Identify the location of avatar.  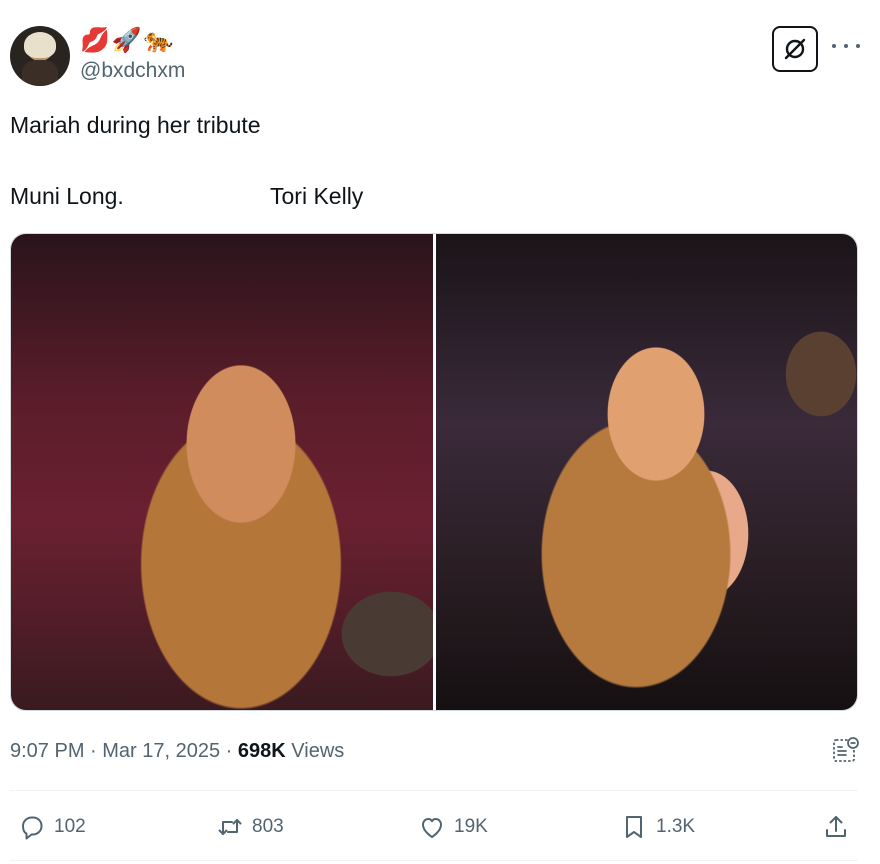
(40, 56).